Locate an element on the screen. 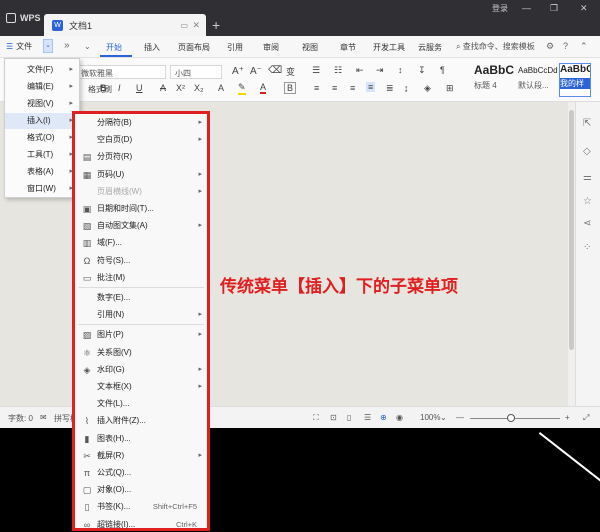 The image size is (600, 532). distribute-icon: ≣ is located at coordinates (390, 88).